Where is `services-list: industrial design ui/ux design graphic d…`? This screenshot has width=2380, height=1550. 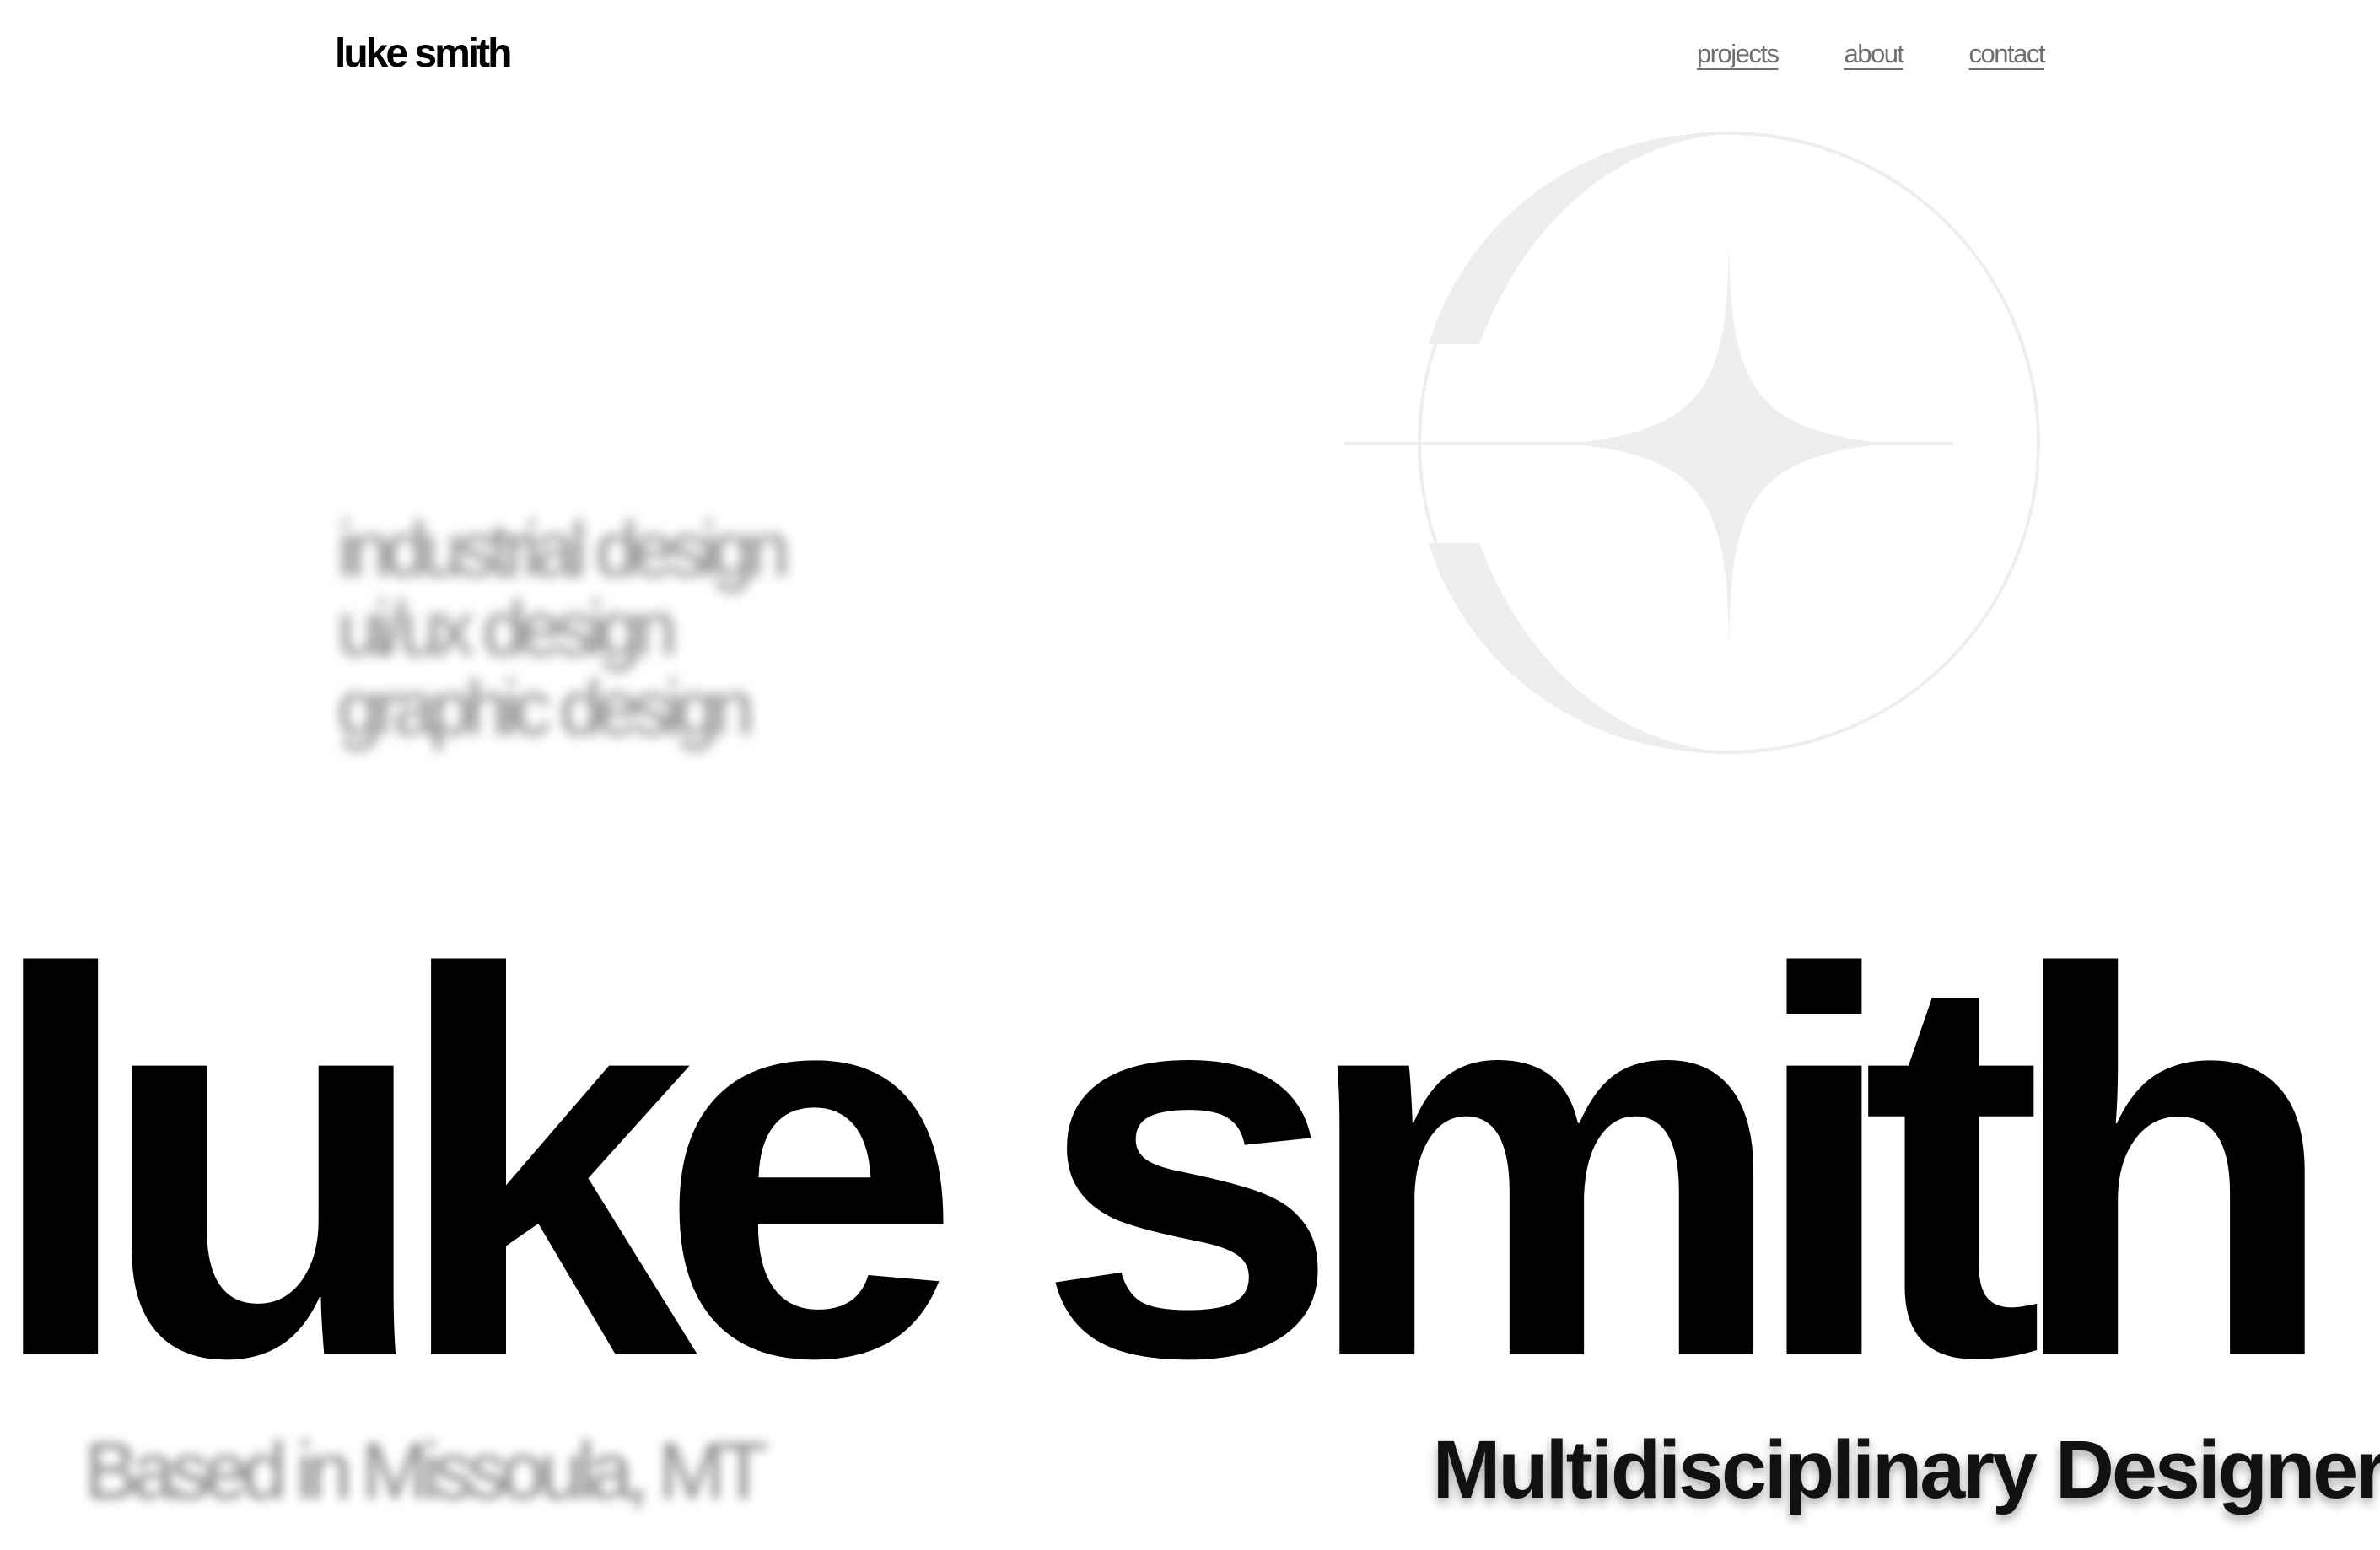 services-list: industrial design ui/ux design graphic d… is located at coordinates (563, 629).